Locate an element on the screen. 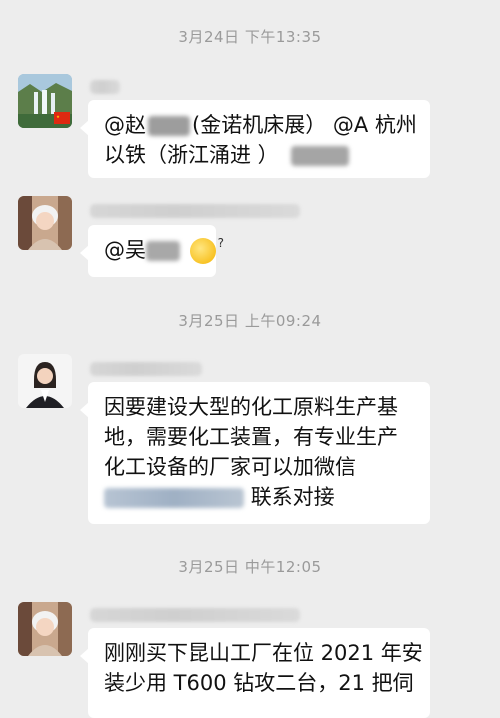  timestamp: 3月24日 下午13:35 is located at coordinates (250, 37).